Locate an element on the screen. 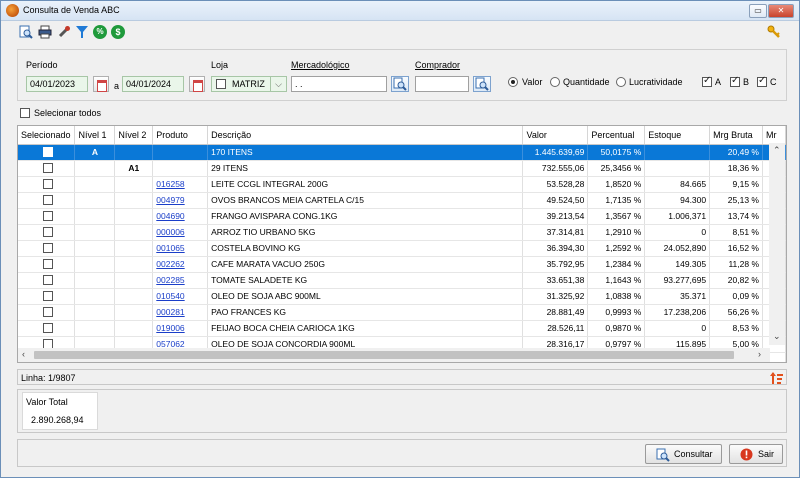  col-selecionado: Selecionado is located at coordinates (47, 135).